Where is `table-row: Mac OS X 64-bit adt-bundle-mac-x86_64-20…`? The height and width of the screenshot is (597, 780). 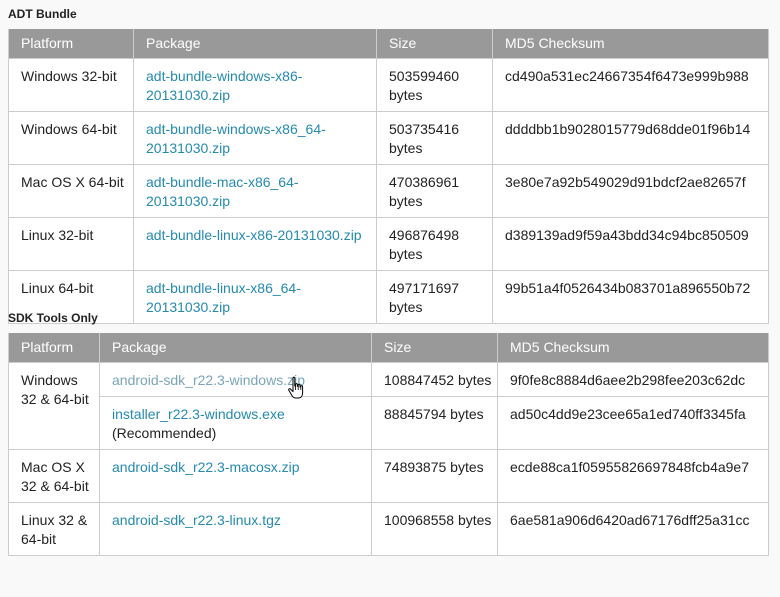 table-row: Mac OS X 64-bit adt-bundle-mac-x86_64-20… is located at coordinates (388, 191).